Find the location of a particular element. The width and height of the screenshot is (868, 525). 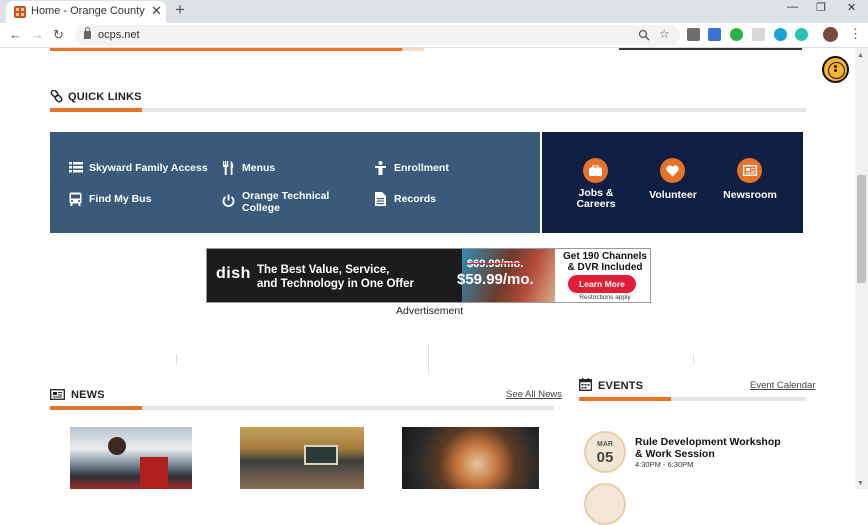

events-rule-accent is located at coordinates (625, 399).